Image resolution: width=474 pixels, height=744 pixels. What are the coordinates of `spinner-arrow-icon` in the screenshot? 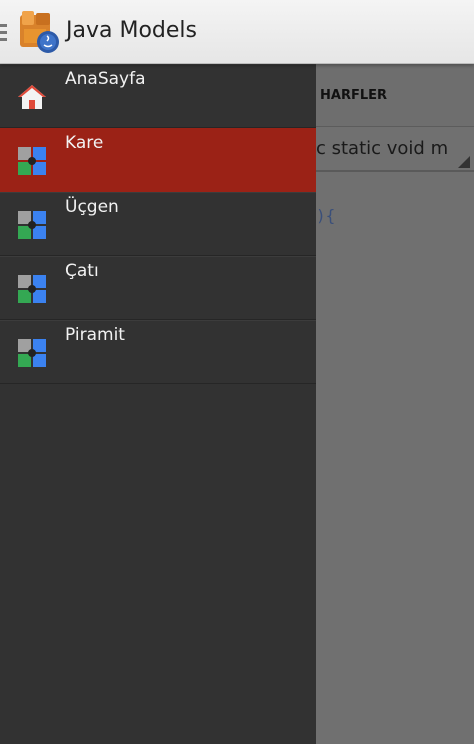 It's located at (464, 162).